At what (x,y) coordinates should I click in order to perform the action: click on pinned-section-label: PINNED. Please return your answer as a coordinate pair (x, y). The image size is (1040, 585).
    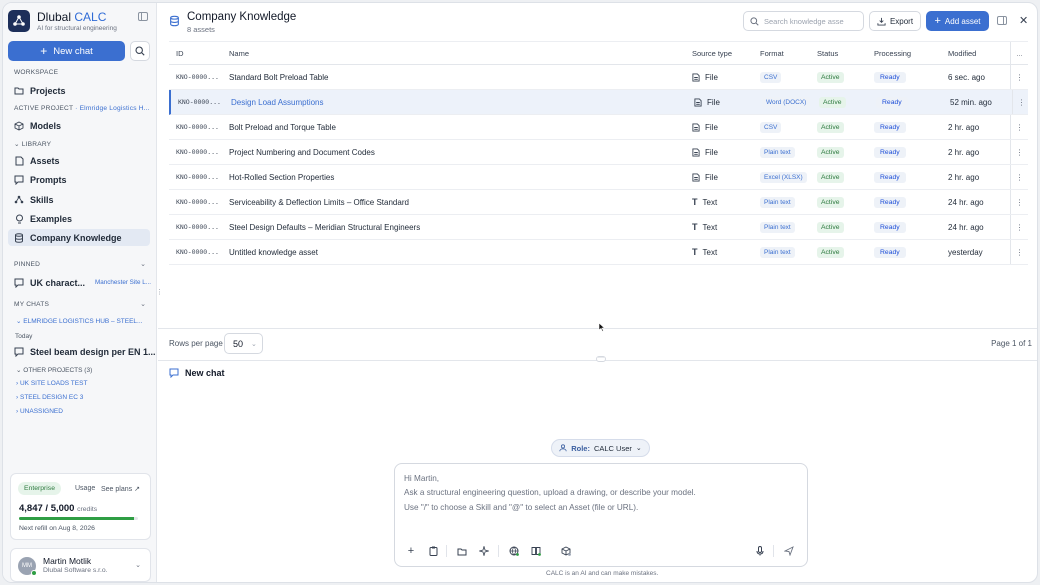
    Looking at the image, I should click on (27, 264).